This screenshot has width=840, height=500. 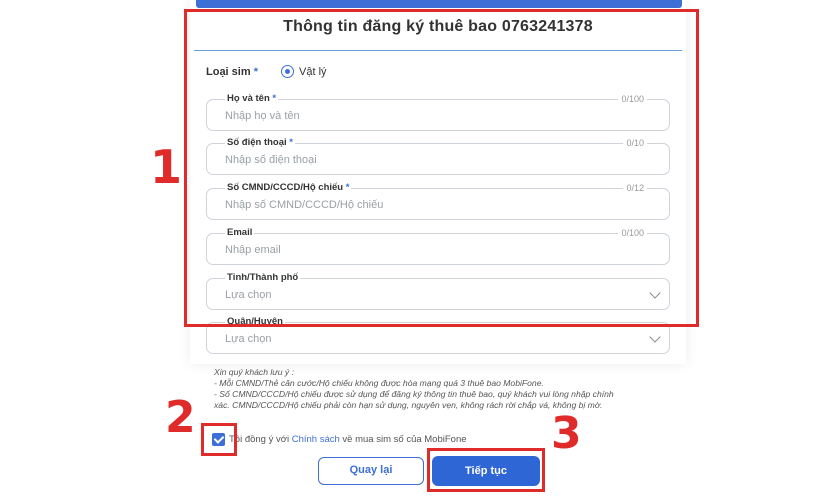 I want to click on top-accent-strip, so click(x=439, y=4).